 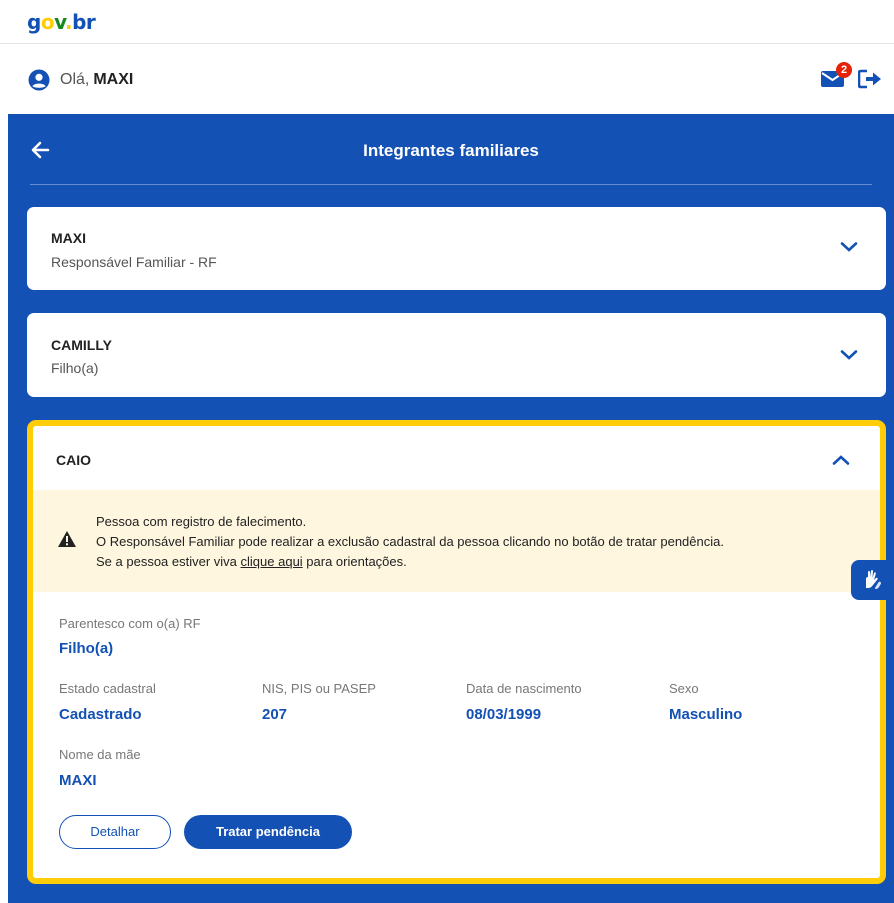 What do you see at coordinates (107, 688) in the screenshot?
I see `estado-cadastral-label: Estado cadastral` at bounding box center [107, 688].